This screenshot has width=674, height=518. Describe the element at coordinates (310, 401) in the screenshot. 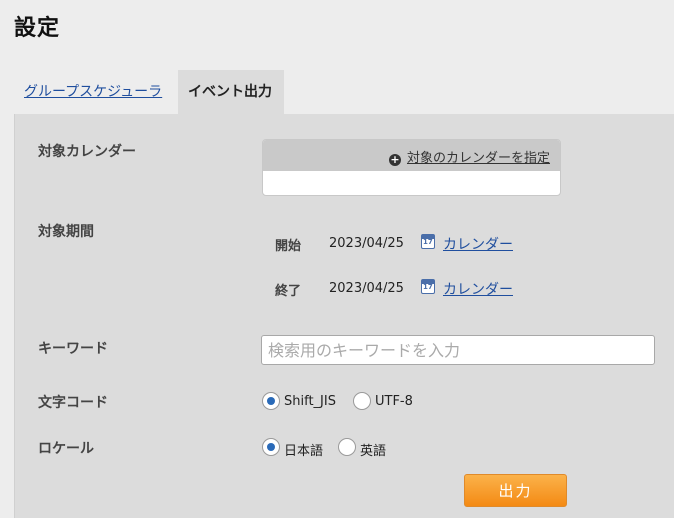

I see `charset-option-shift-jis: Shift_JIS` at that location.